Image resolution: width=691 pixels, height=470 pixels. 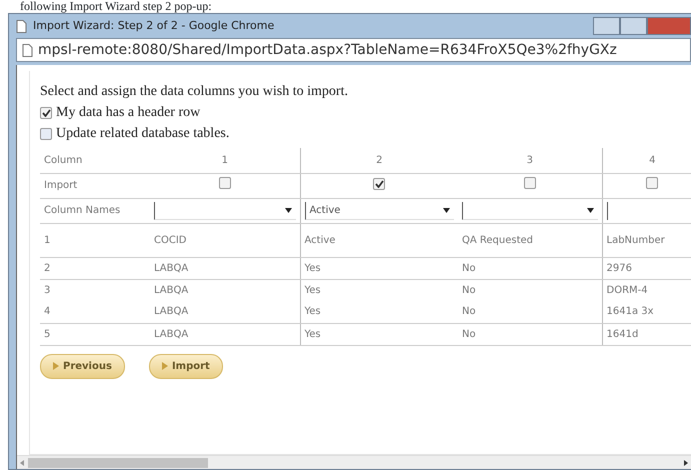 What do you see at coordinates (47, 312) in the screenshot?
I see `table-cell: 4` at bounding box center [47, 312].